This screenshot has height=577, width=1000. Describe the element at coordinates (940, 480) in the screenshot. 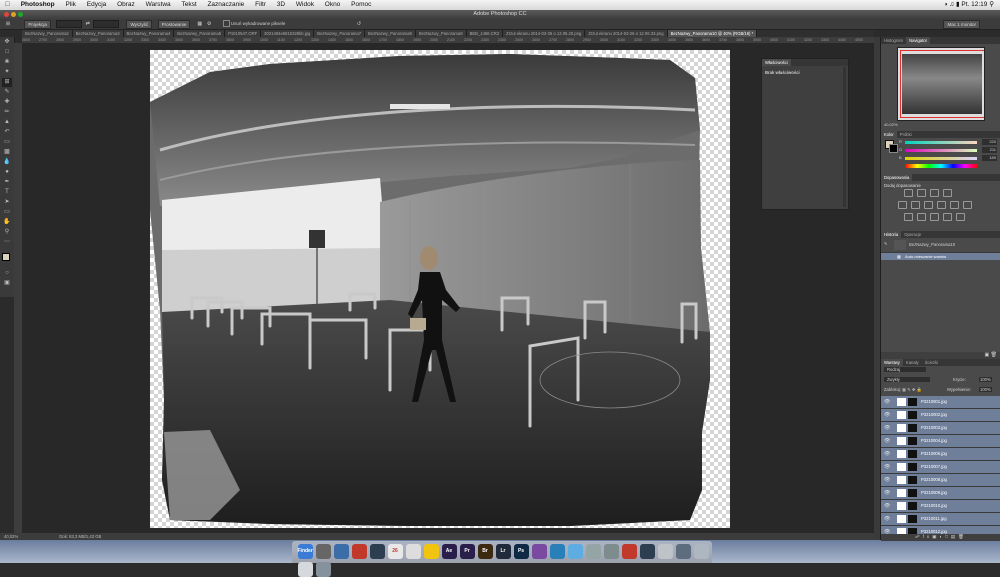

I see `layer-row: 👁 P3210008.jpg` at that location.